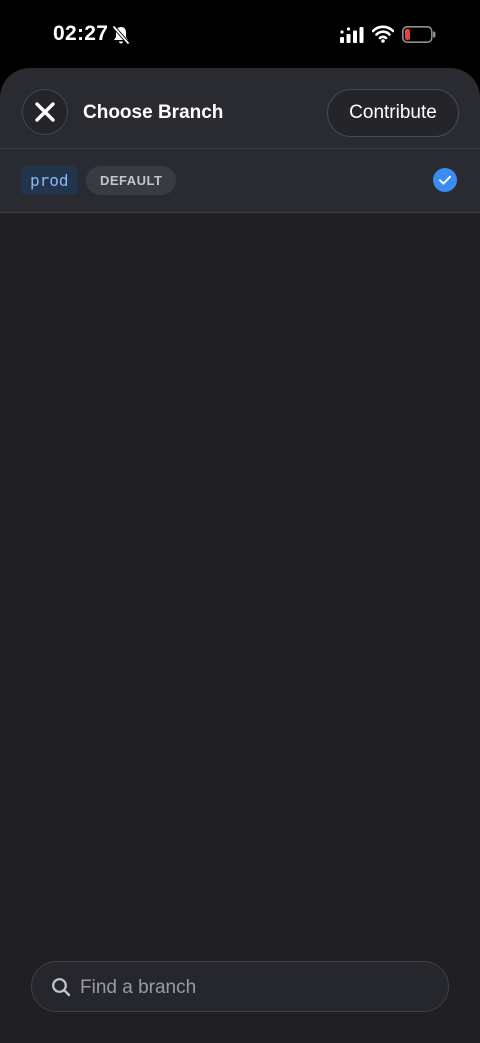 Image resolution: width=480 pixels, height=1043 pixels. Describe the element at coordinates (61, 987) in the screenshot. I see `search-icon` at that location.